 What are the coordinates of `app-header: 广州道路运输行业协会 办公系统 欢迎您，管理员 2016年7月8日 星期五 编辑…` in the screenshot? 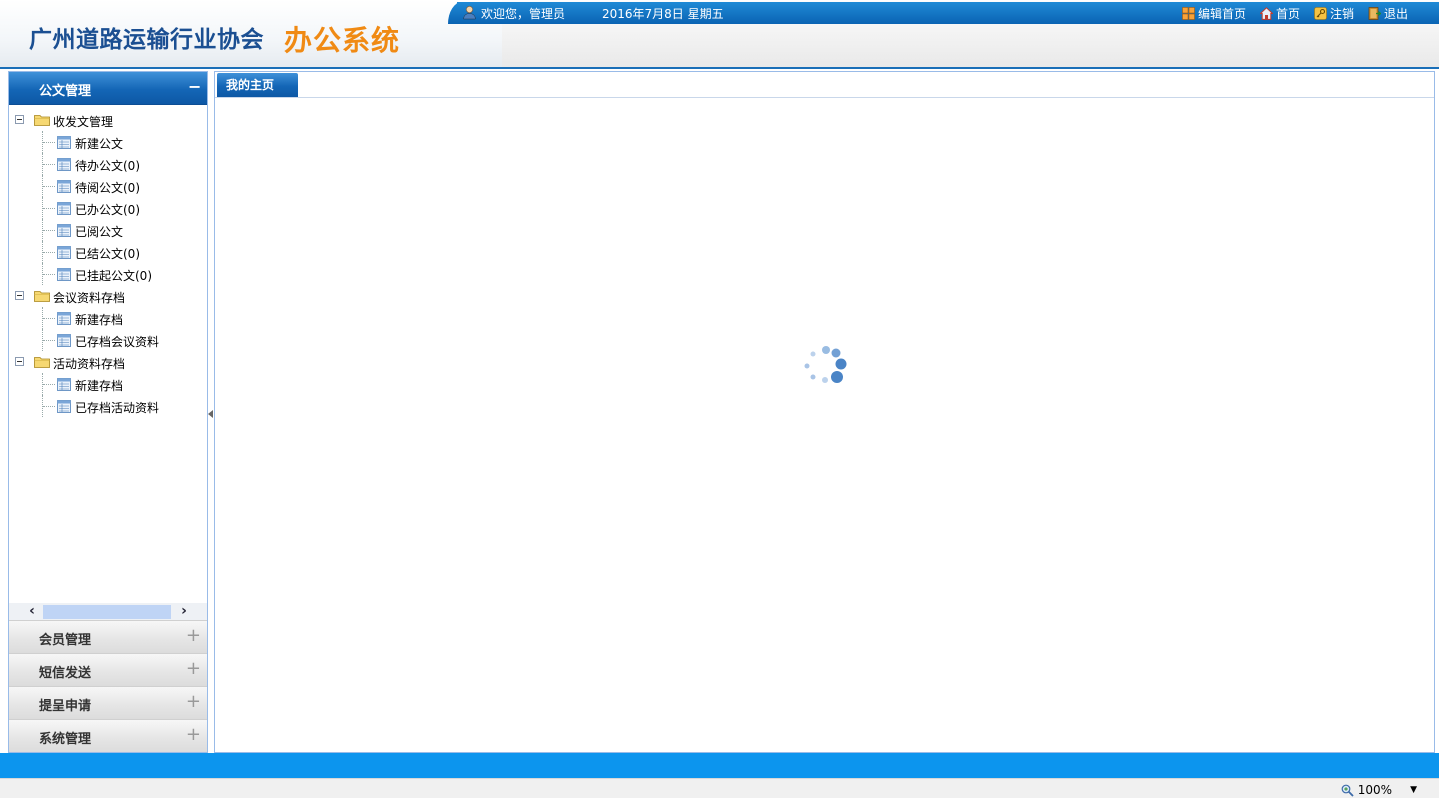 It's located at (719, 34).